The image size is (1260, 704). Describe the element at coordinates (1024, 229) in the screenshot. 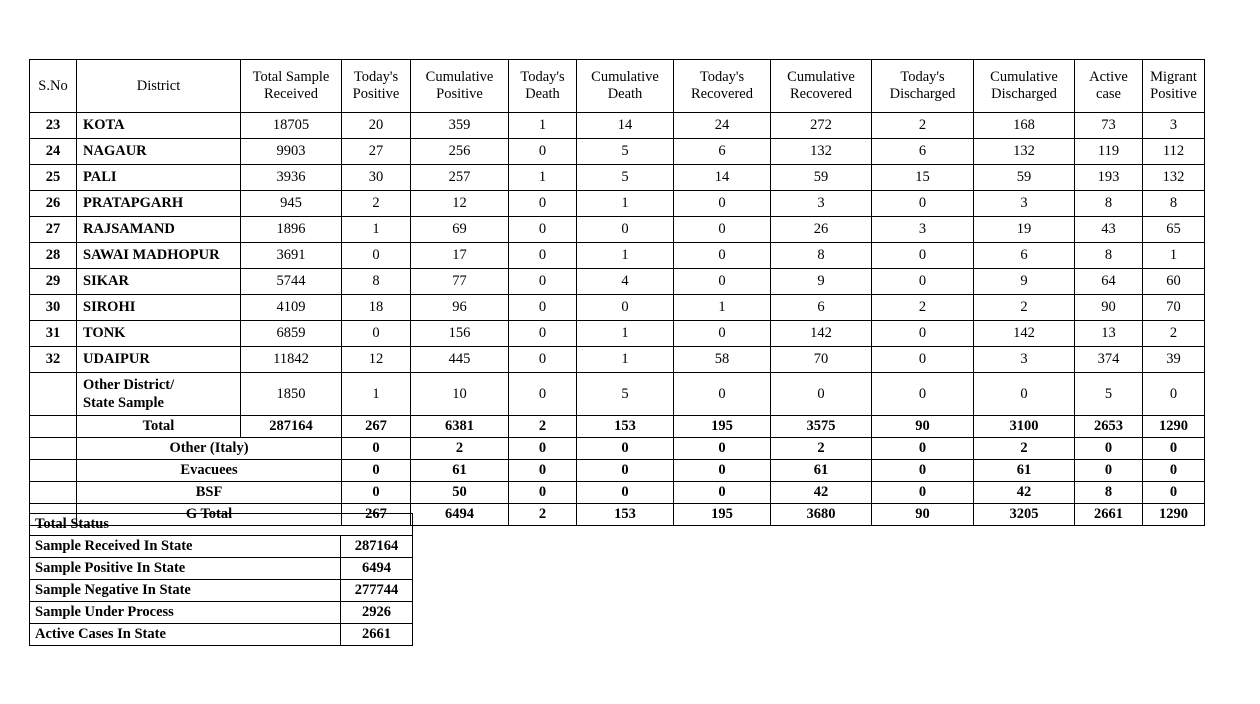

I see `cell-cumulative-discharged: 19` at that location.